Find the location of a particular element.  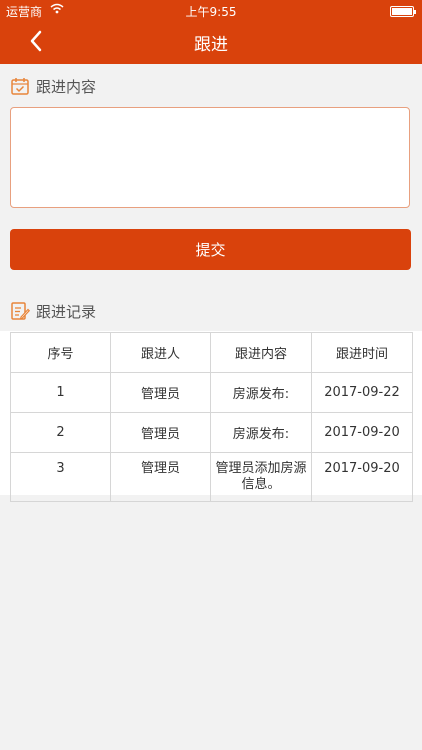

page-title: 跟进 is located at coordinates (211, 45).